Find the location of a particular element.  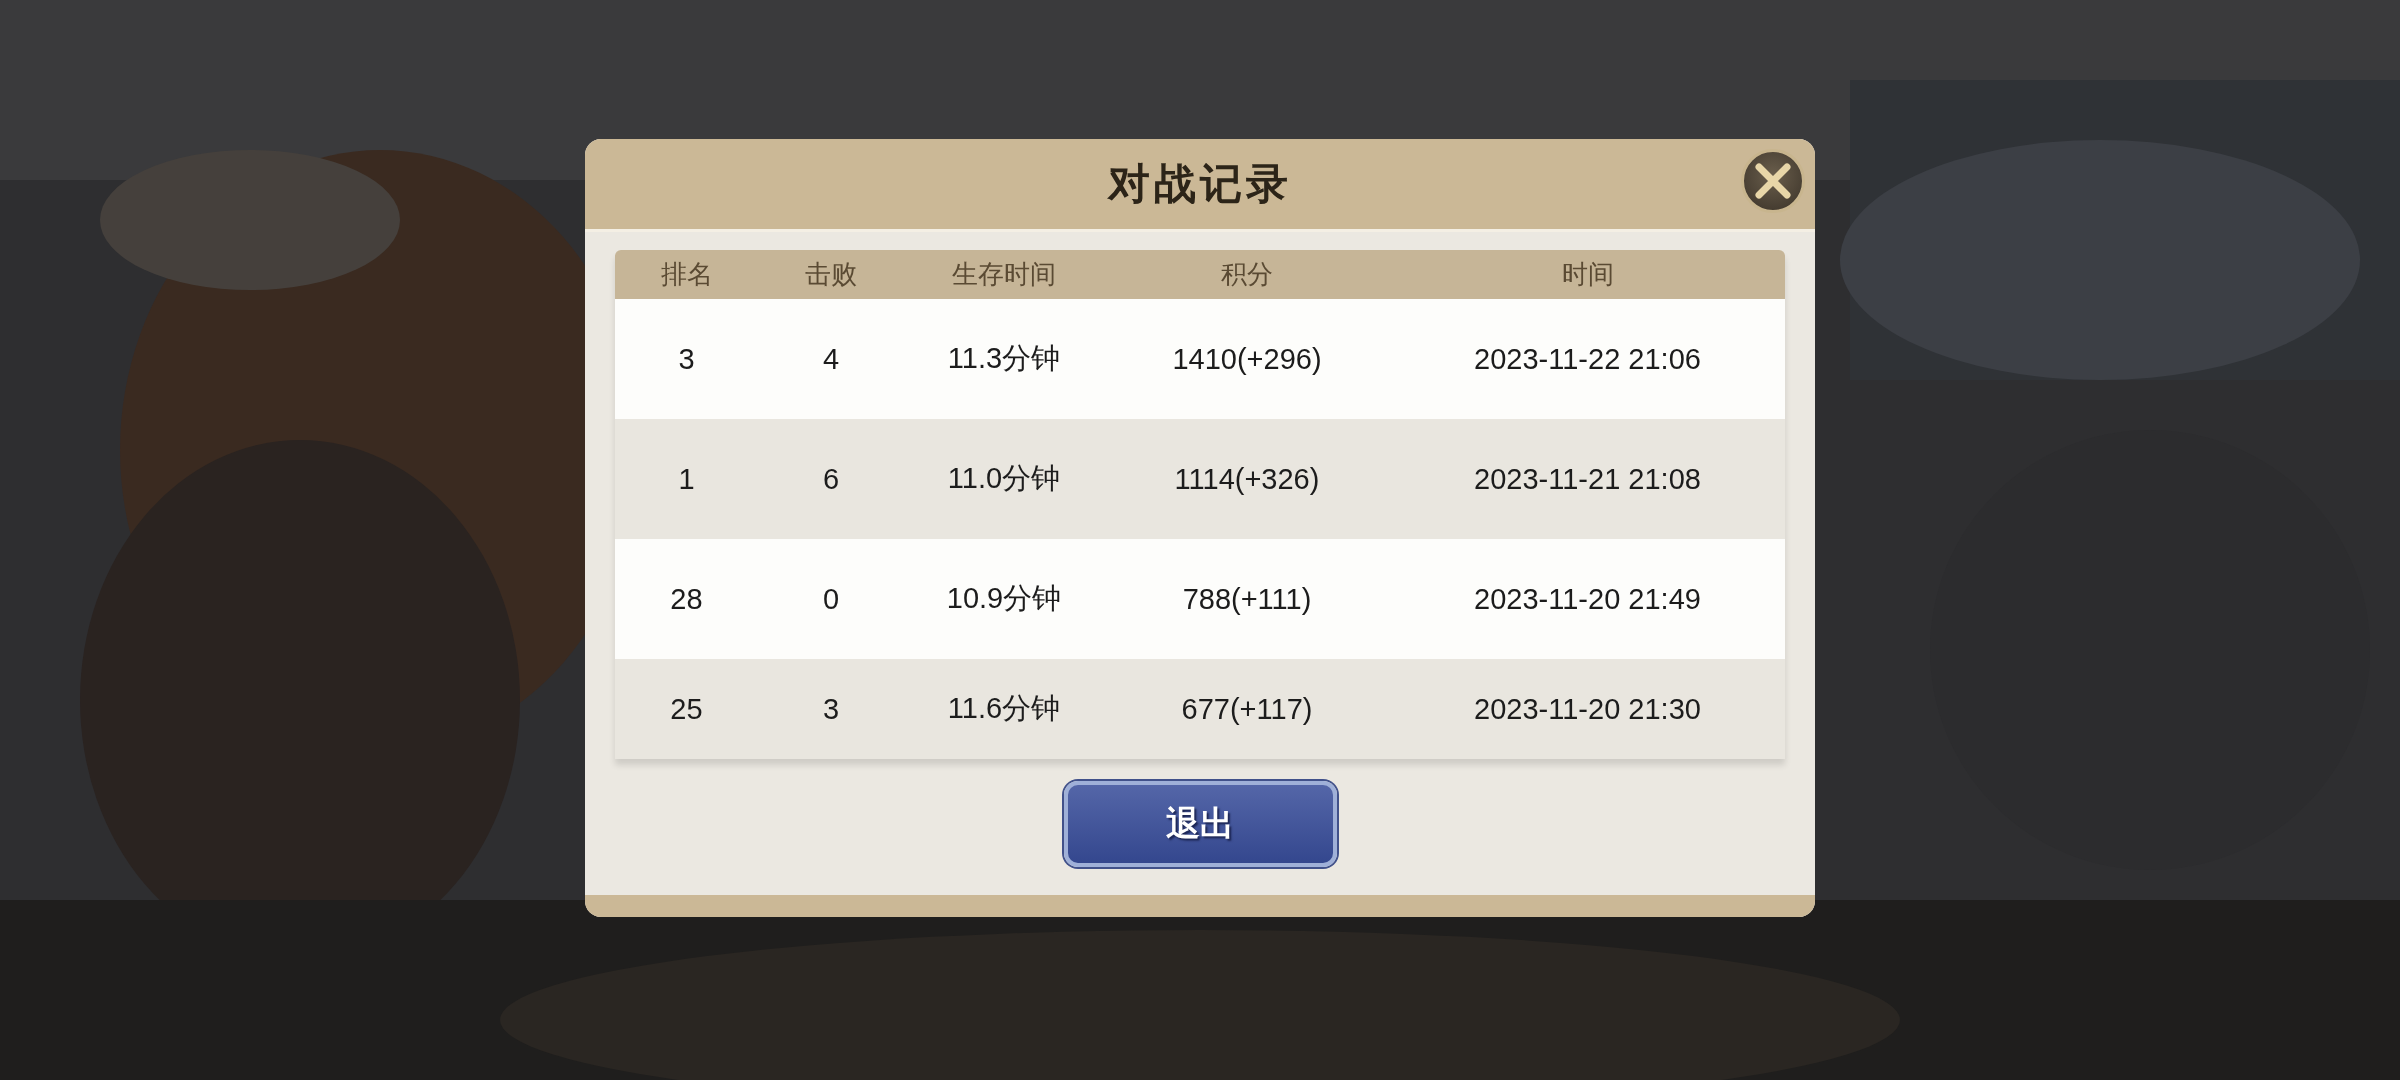

table-cell: 28 is located at coordinates (686, 599).